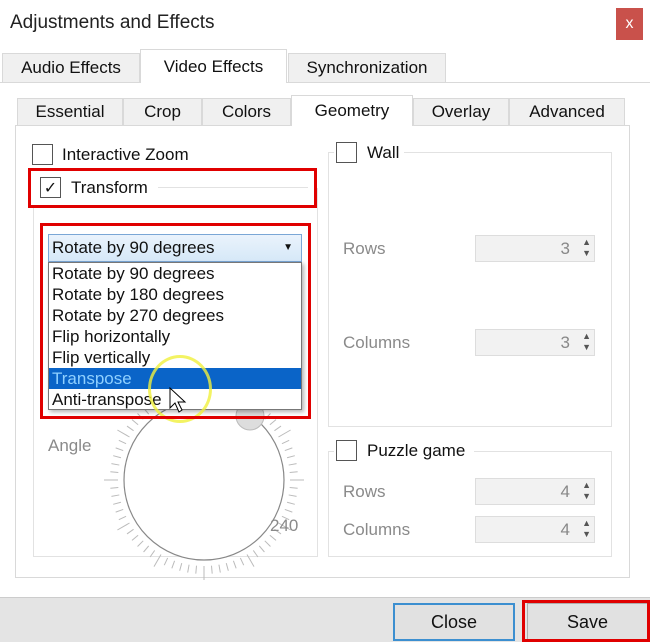 This screenshot has height=642, width=650. Describe the element at coordinates (346, 450) in the screenshot. I see `puzzle-checkbox` at that location.